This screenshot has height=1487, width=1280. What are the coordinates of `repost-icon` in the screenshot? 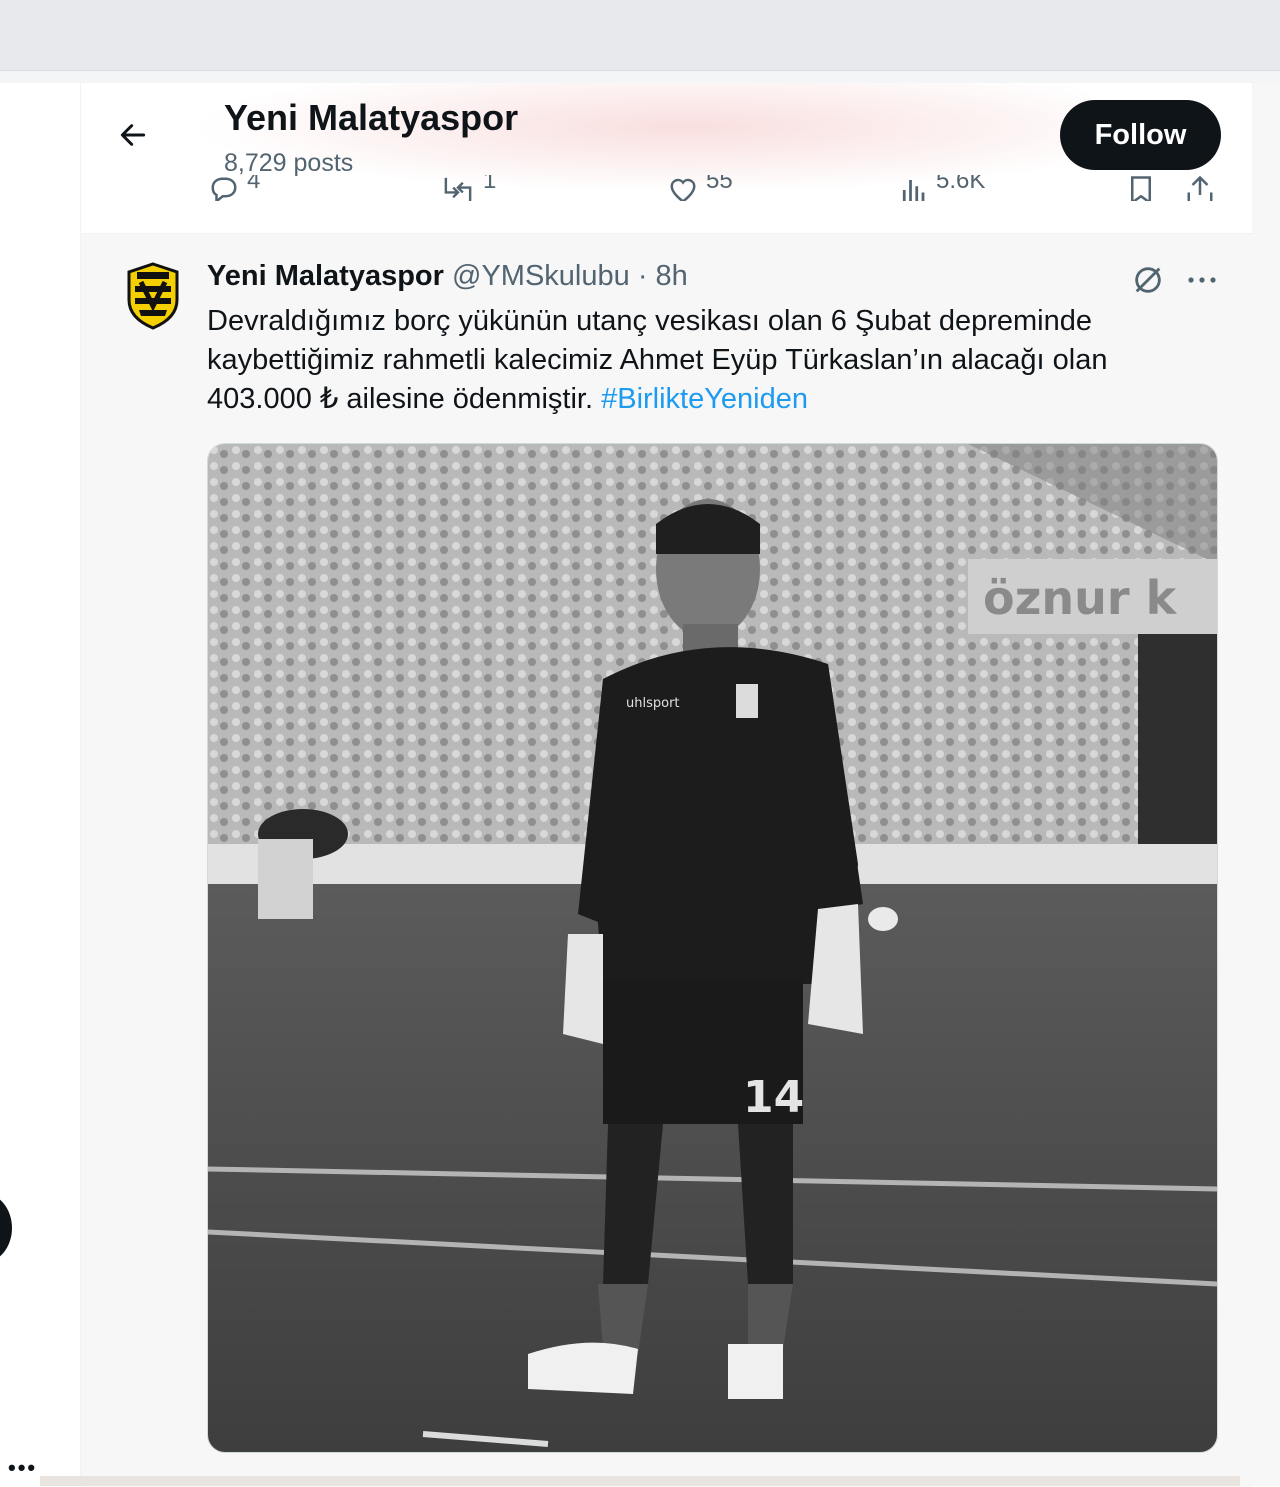 It's located at (458, 189).